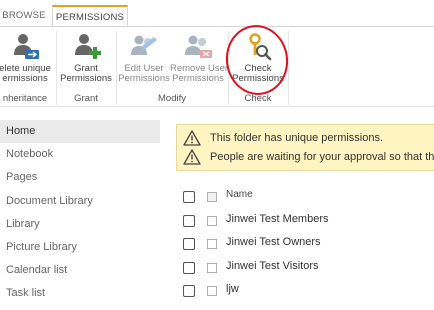 The height and width of the screenshot is (310, 434). Describe the element at coordinates (144, 78) in the screenshot. I see `edit-user-label-line2: Permissions` at that location.